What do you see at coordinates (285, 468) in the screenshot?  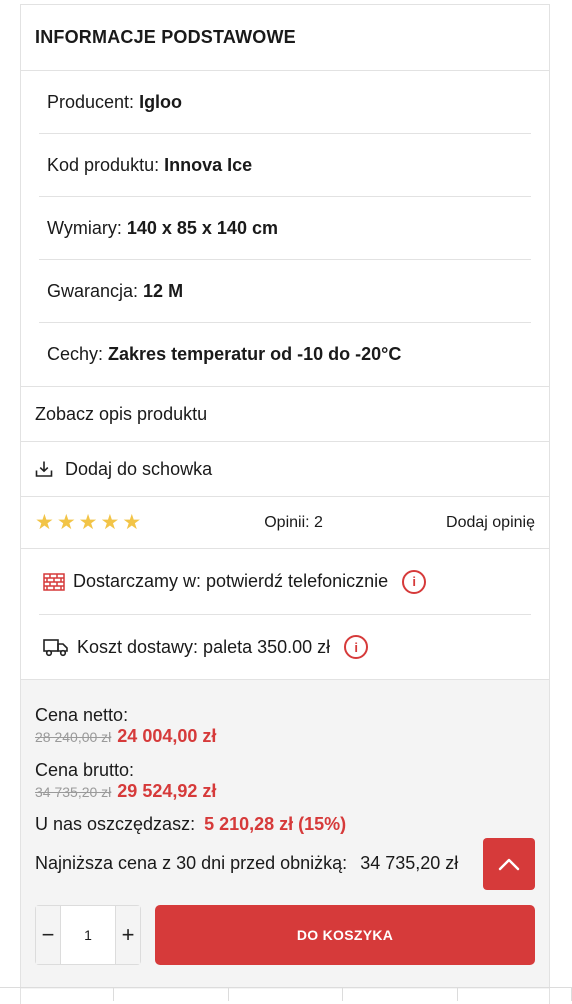 I see `add-to-clipboard-button: Dodaj do schowka` at bounding box center [285, 468].